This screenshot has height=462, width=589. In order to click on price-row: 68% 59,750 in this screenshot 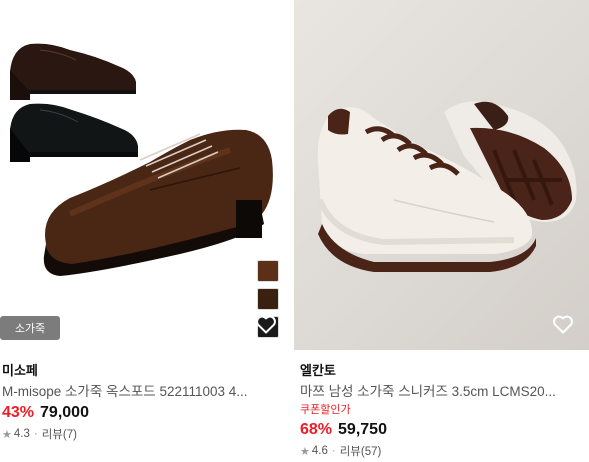, I will do `click(442, 430)`.